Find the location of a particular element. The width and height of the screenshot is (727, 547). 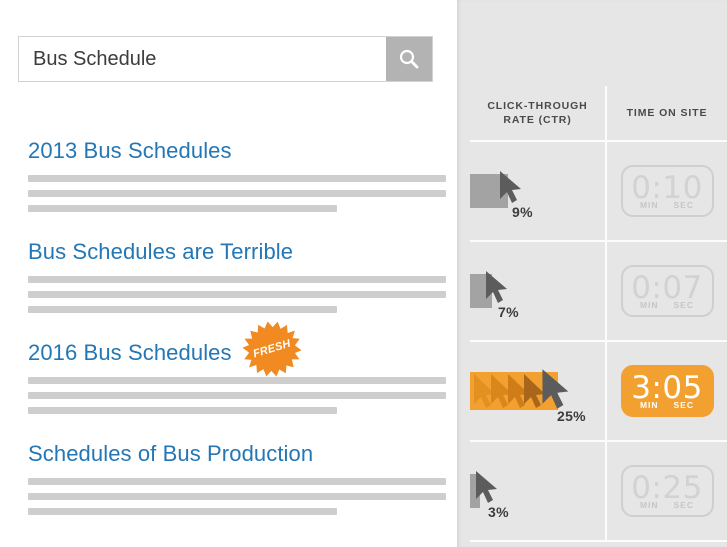

starburst-icon is located at coordinates (272, 349).